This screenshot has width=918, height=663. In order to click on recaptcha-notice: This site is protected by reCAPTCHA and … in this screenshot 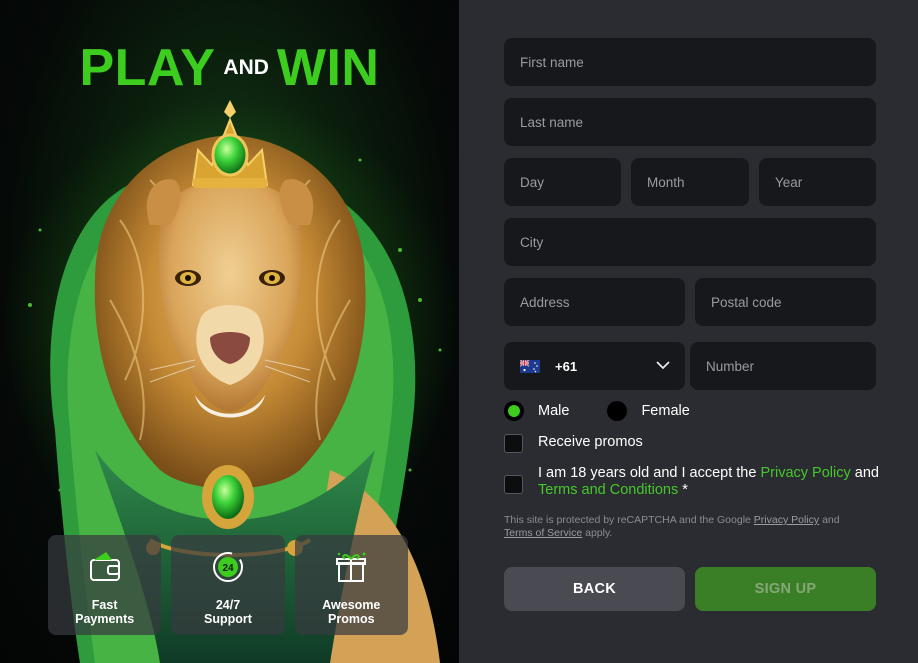, I will do `click(689, 527)`.